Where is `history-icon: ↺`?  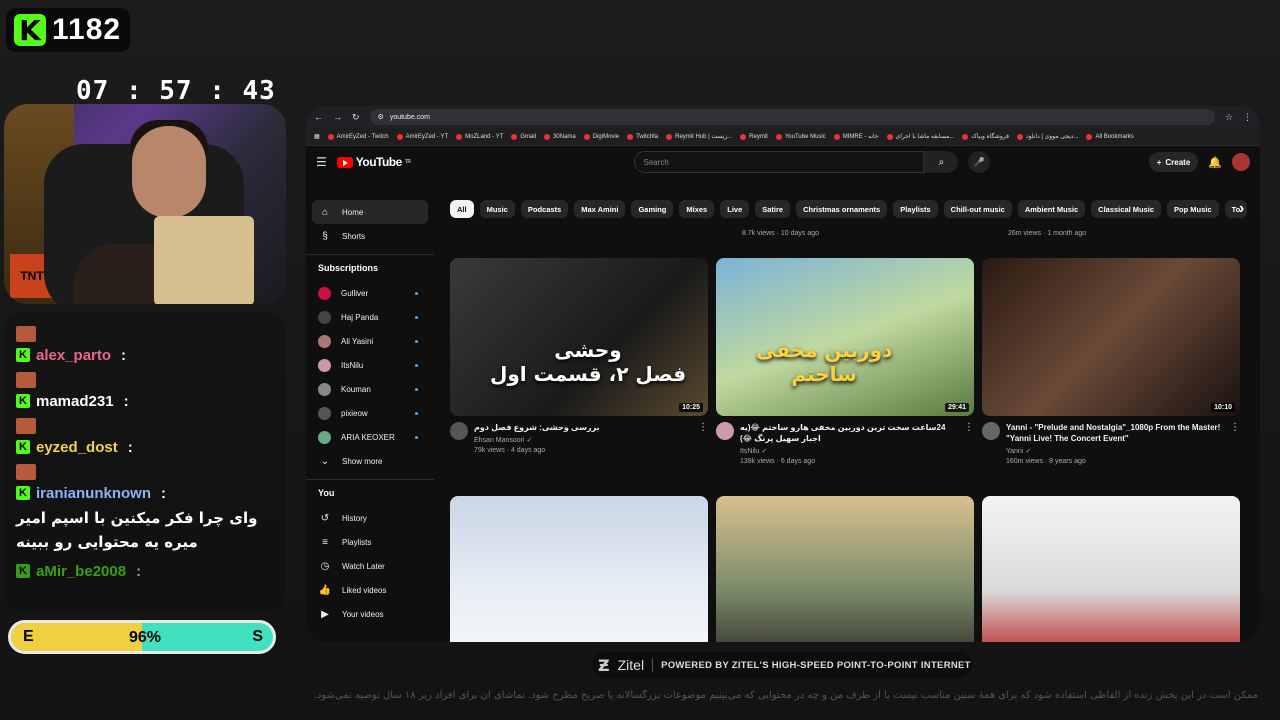 history-icon: ↺ is located at coordinates (325, 518).